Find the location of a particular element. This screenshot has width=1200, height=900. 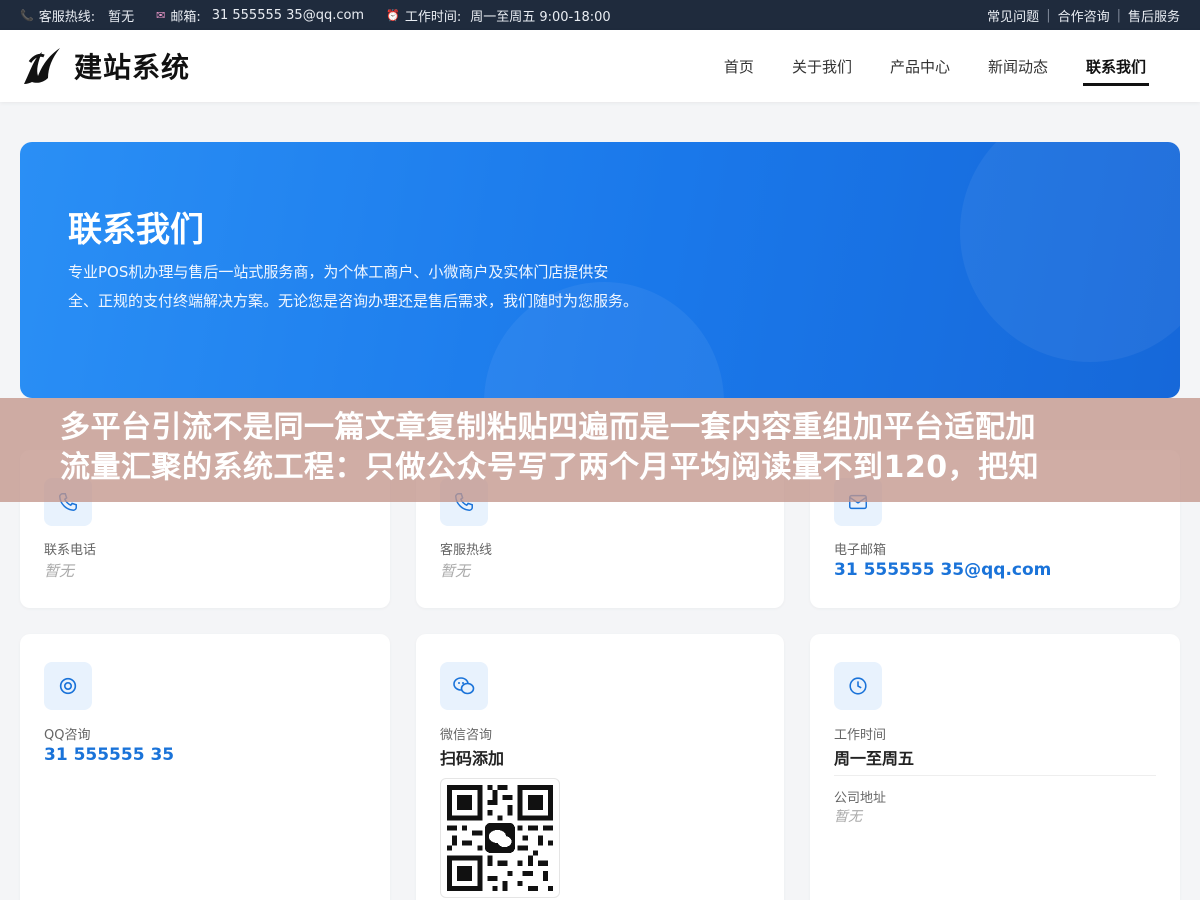

clock-icon is located at coordinates (858, 686).